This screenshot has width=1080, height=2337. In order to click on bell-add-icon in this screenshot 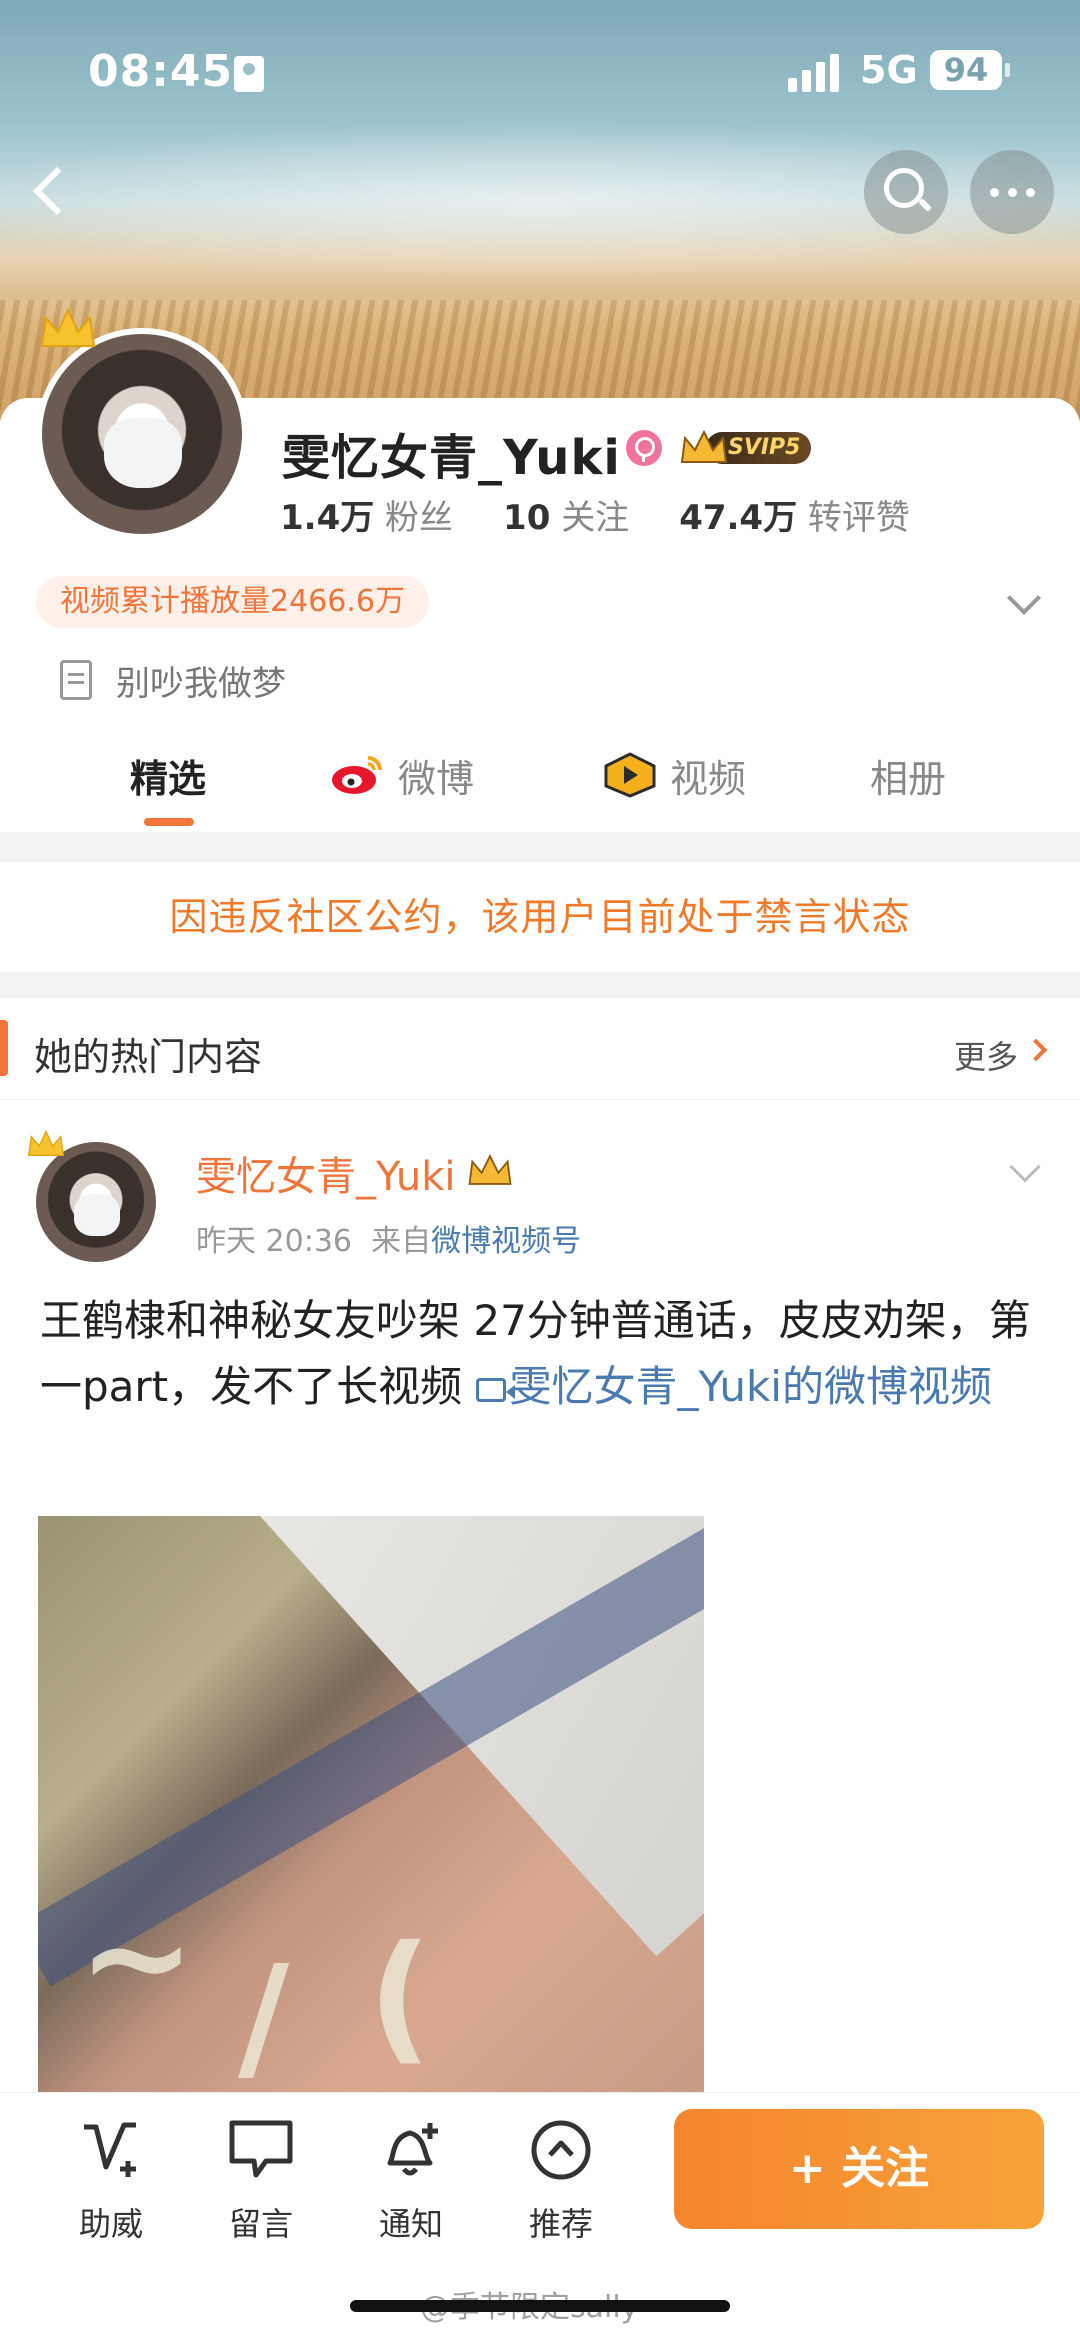, I will do `click(412, 2149)`.